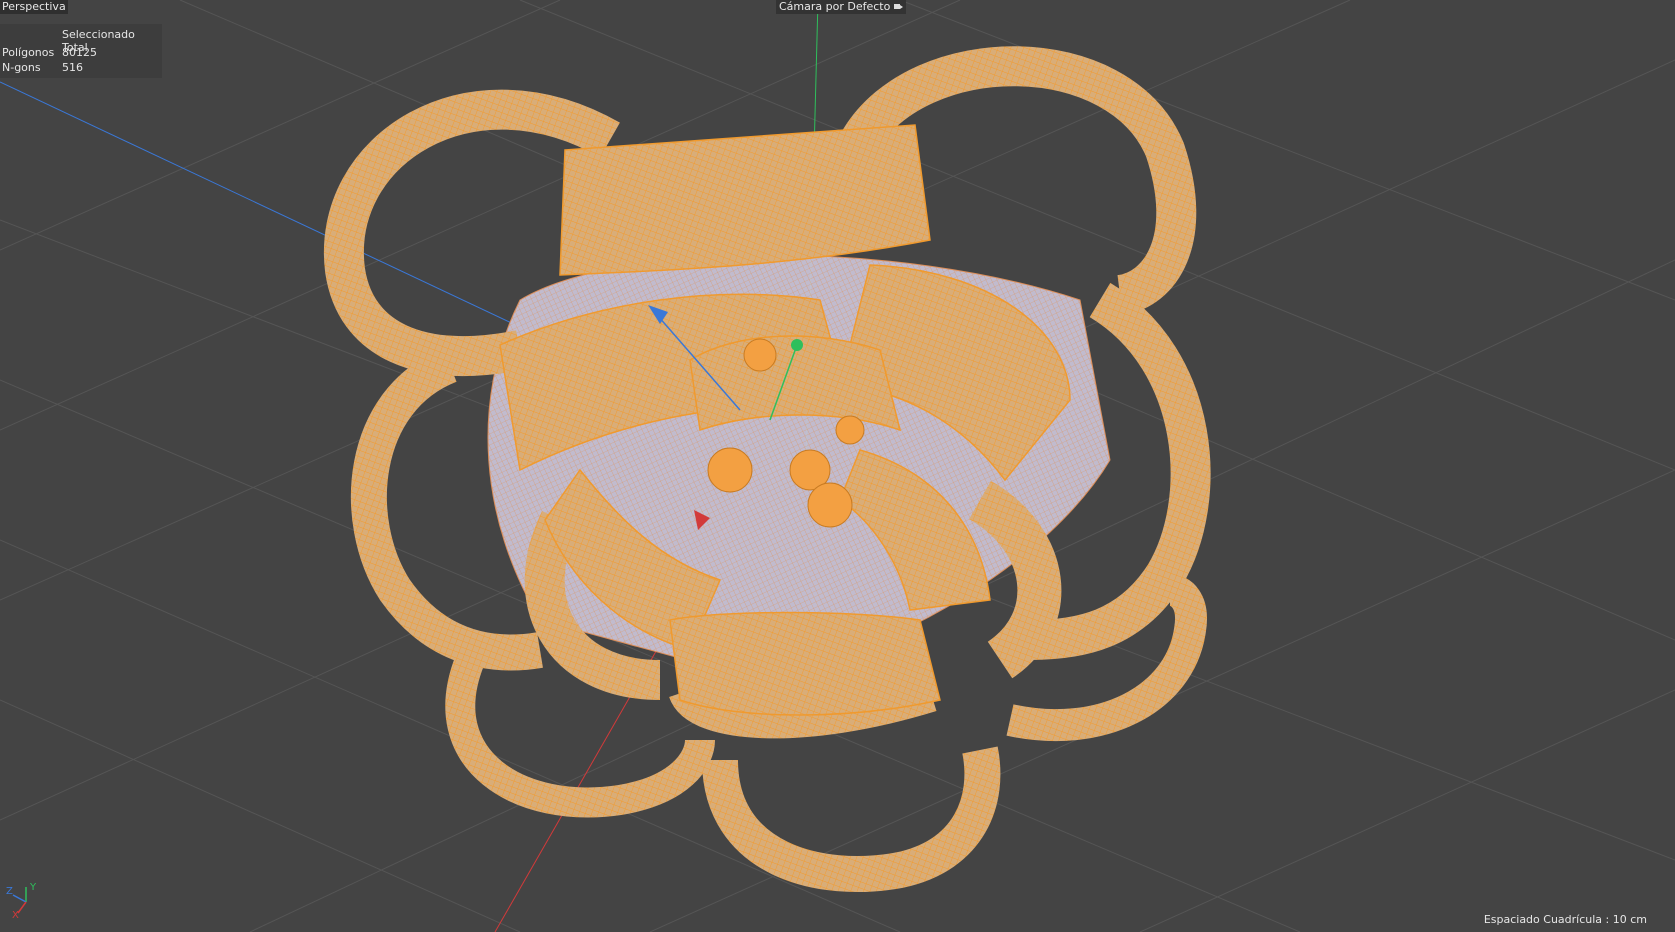 The image size is (1675, 932). Describe the element at coordinates (72, 67) in the screenshot. I see `stats-value: 516` at that location.